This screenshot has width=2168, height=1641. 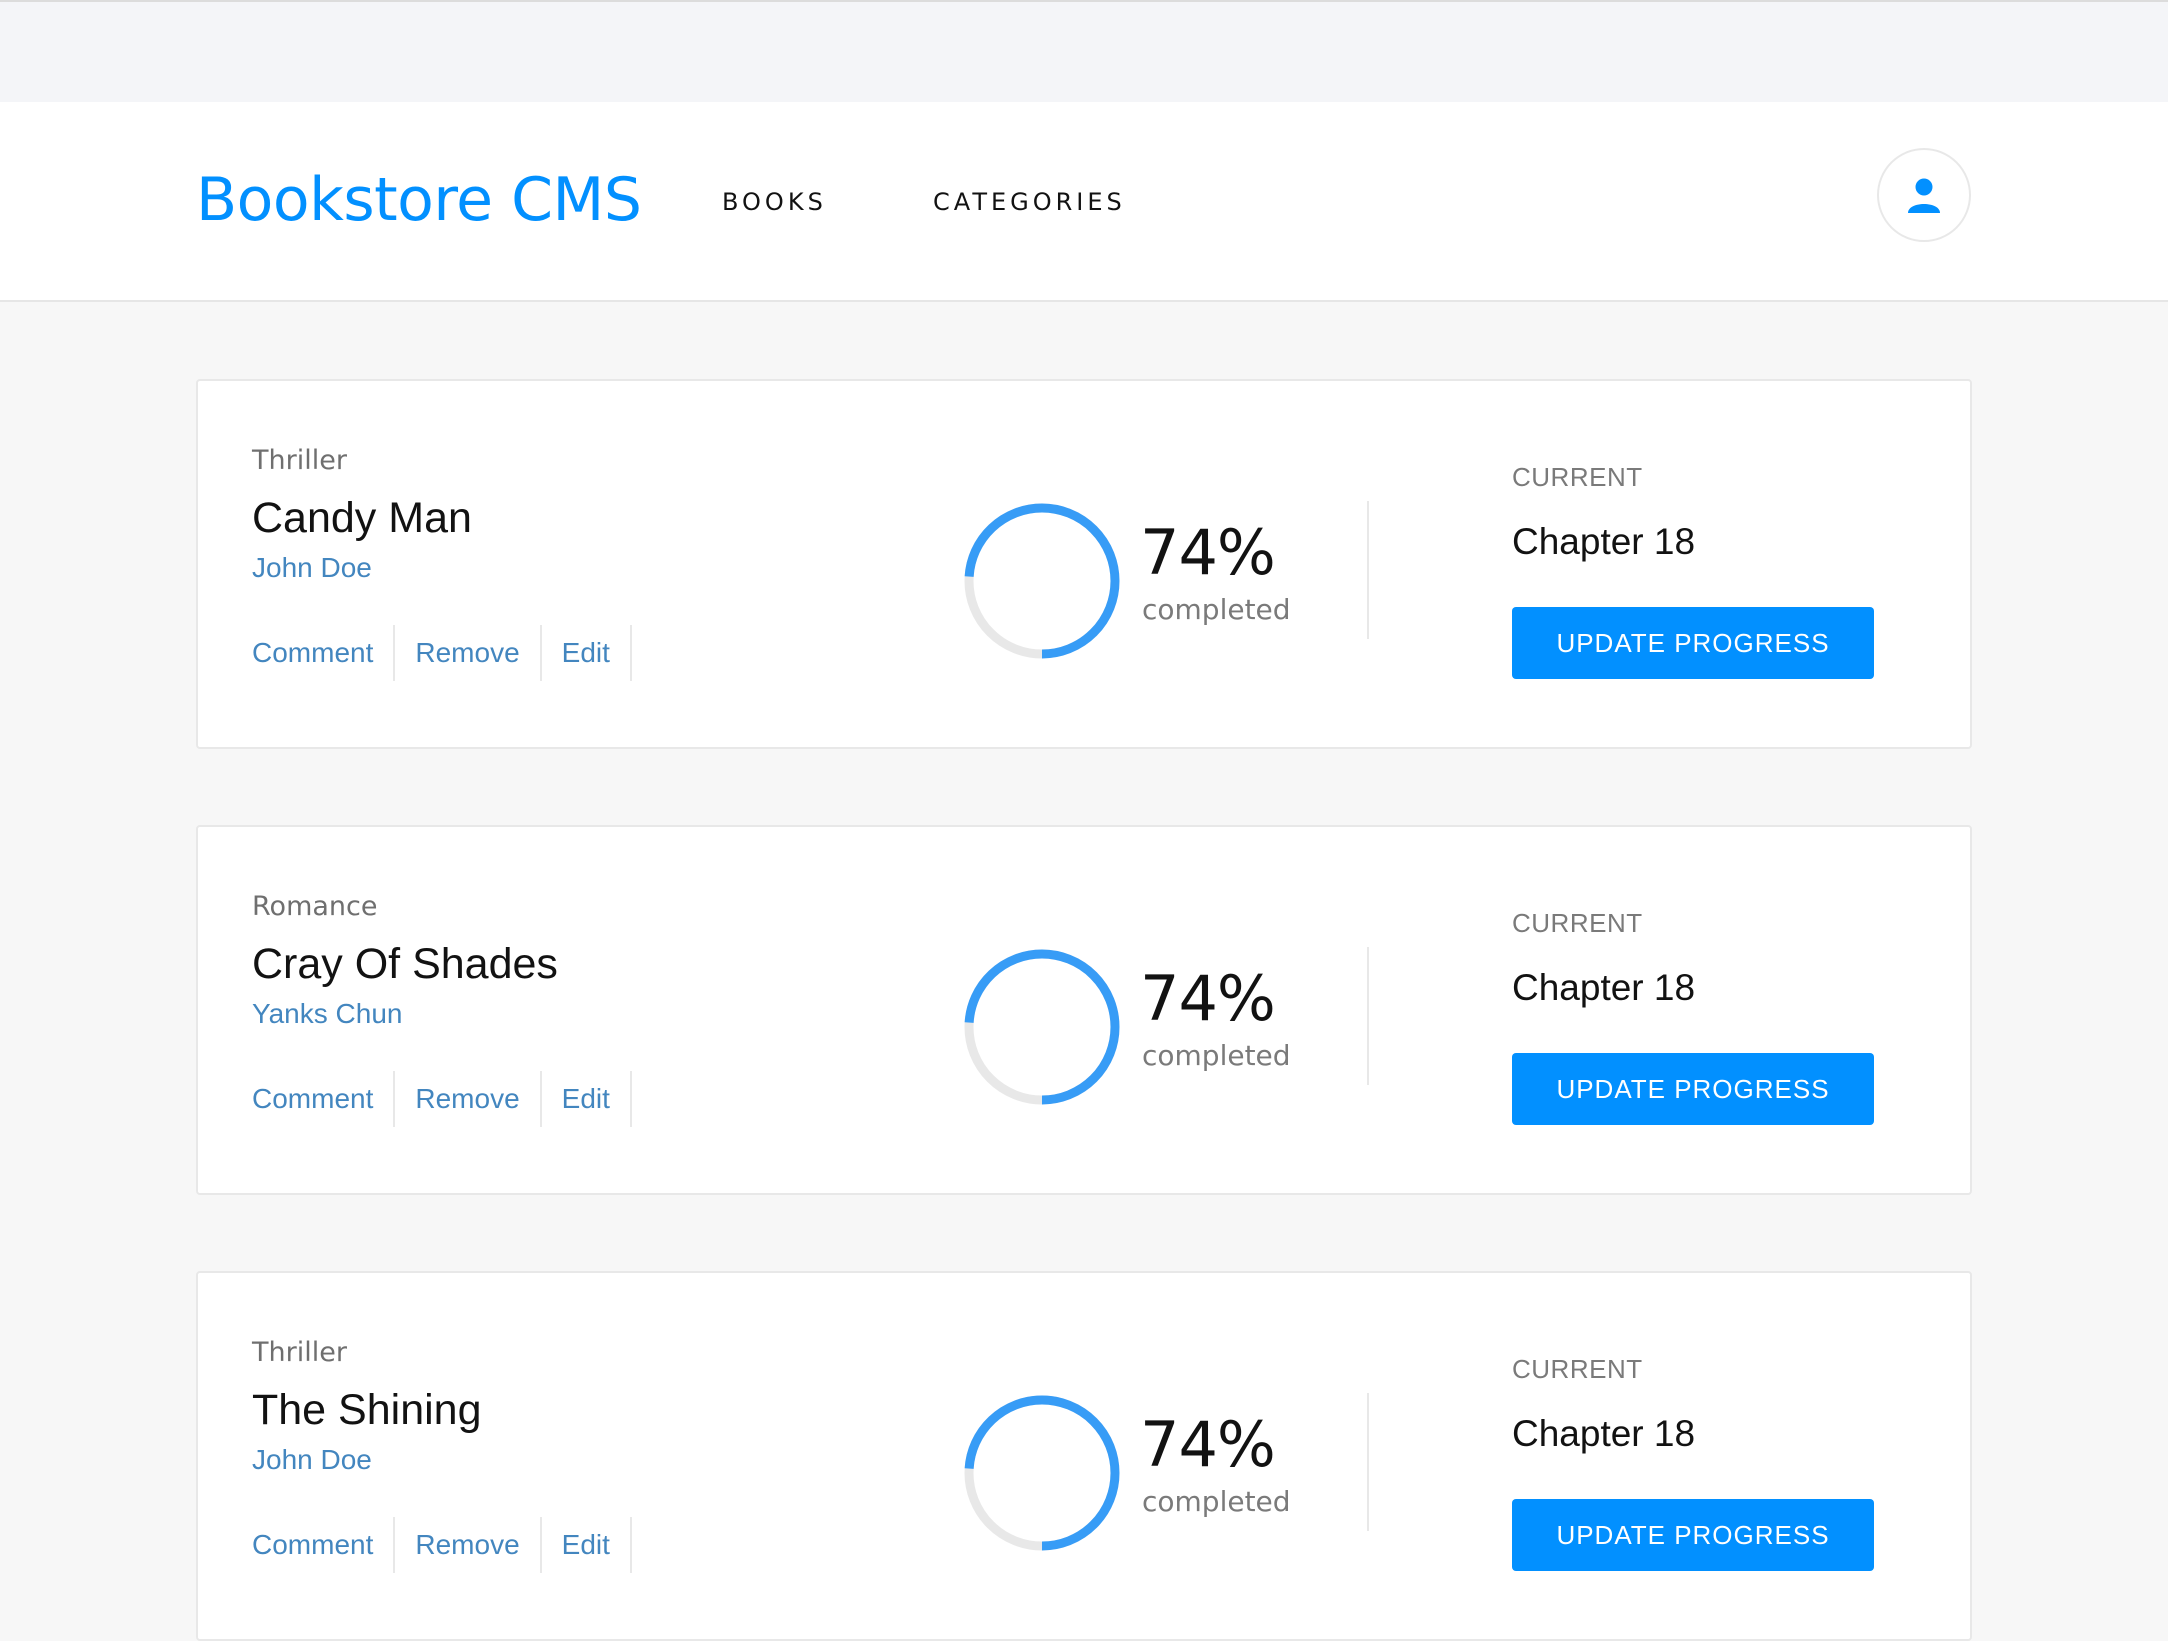 I want to click on user-profile-button, so click(x=1924, y=195).